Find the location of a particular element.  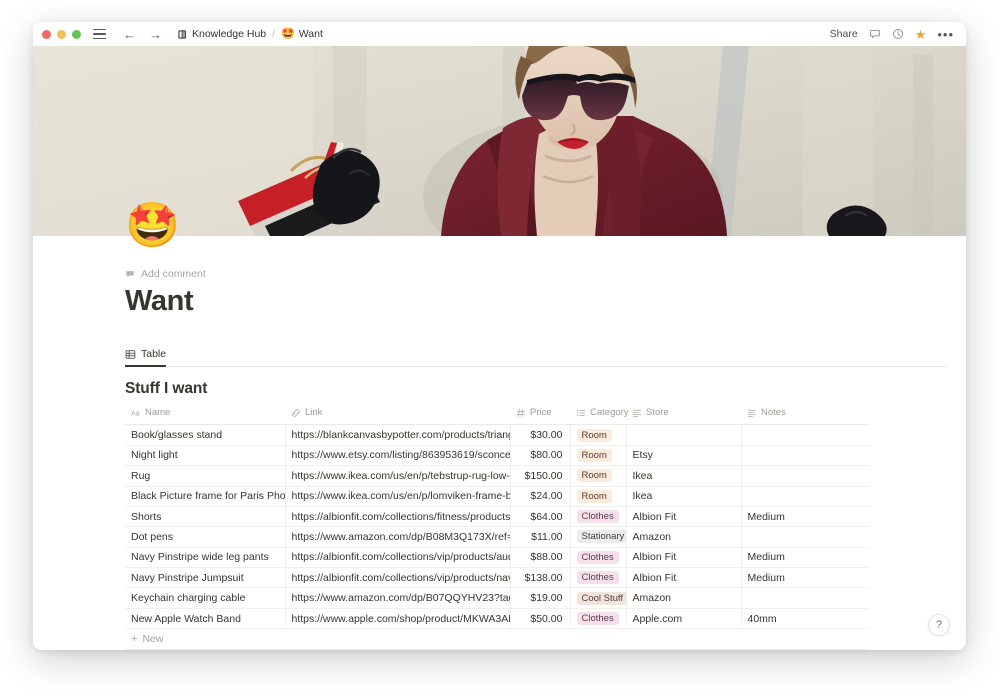

cell-price: $19.00 is located at coordinates (540, 598).